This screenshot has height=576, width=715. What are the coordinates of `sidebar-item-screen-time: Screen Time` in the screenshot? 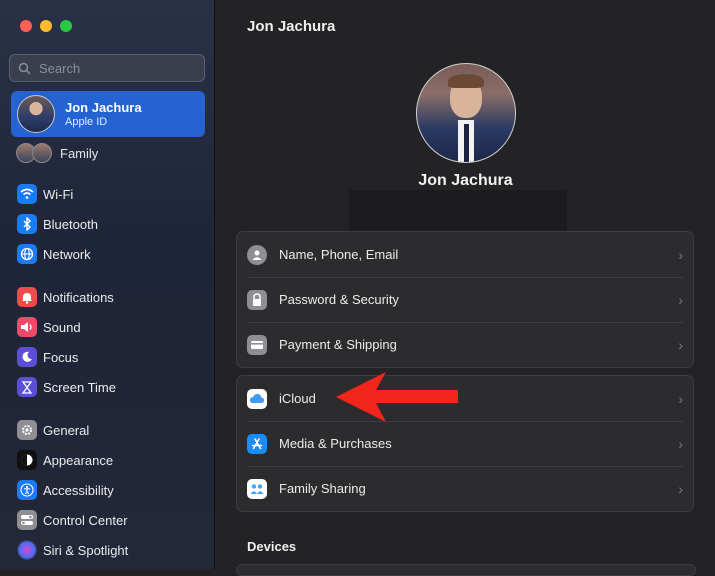 It's located at (66, 387).